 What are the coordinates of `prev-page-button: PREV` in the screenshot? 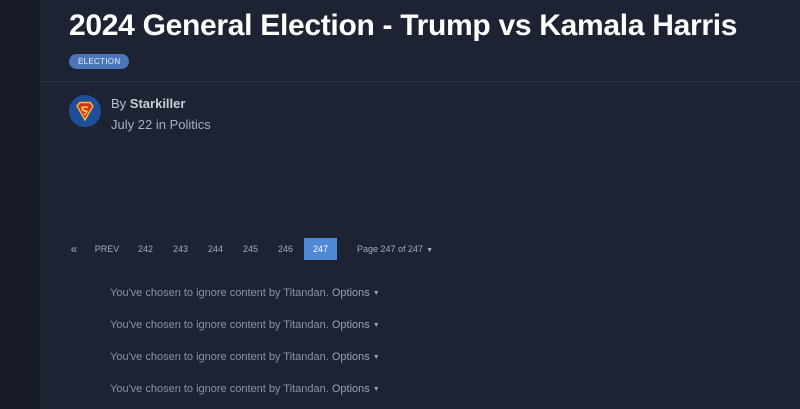 It's located at (107, 249).